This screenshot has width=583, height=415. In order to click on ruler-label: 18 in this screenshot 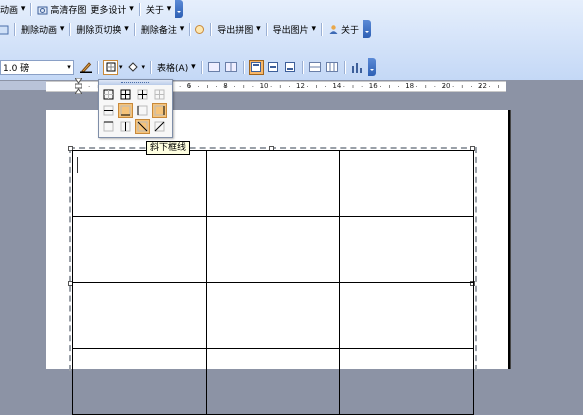, I will do `click(410, 86)`.